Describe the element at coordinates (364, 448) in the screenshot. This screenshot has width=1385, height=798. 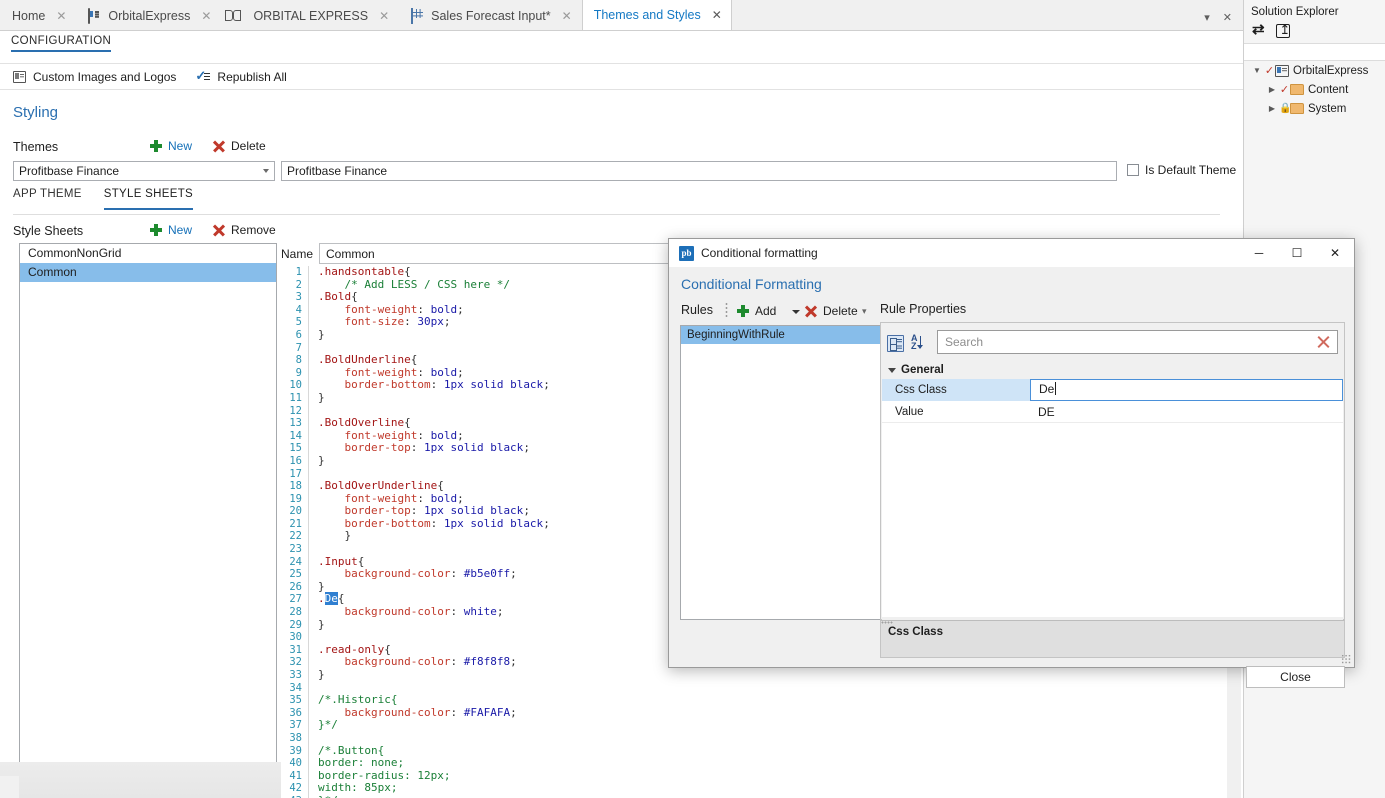
I see `code-token: border-top` at that location.